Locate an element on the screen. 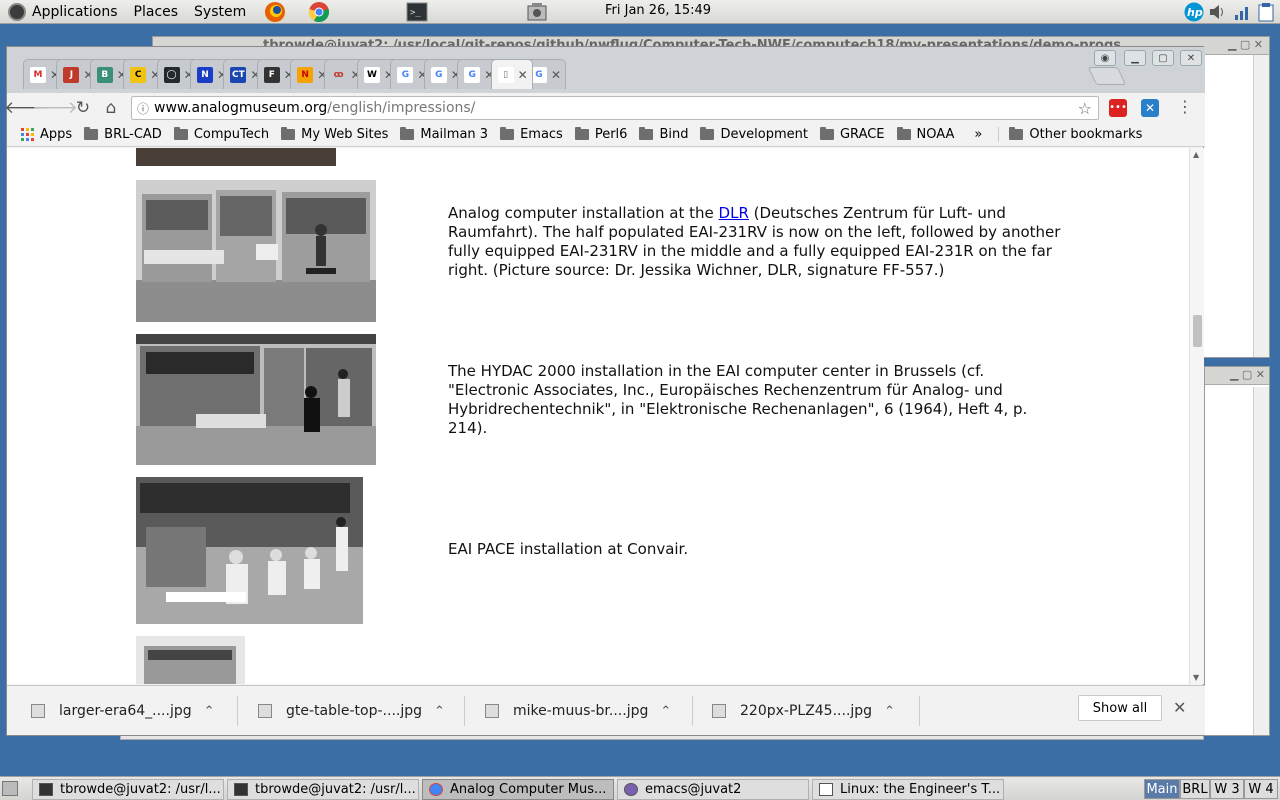 The height and width of the screenshot is (800, 1280). firefox-launcher-icon is located at coordinates (275, 12).